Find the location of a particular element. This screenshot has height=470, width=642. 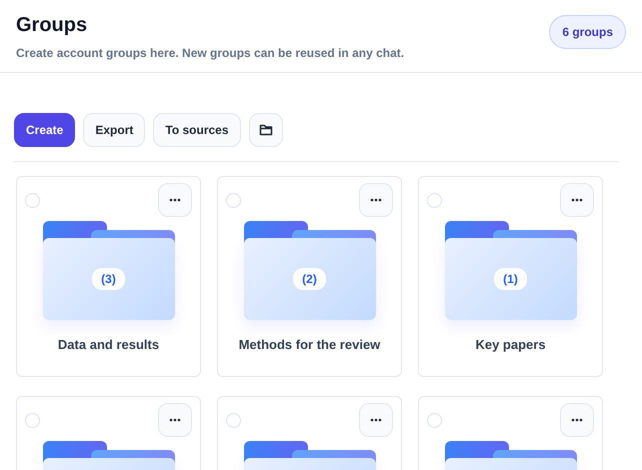

folder-icon is located at coordinates (265, 130).